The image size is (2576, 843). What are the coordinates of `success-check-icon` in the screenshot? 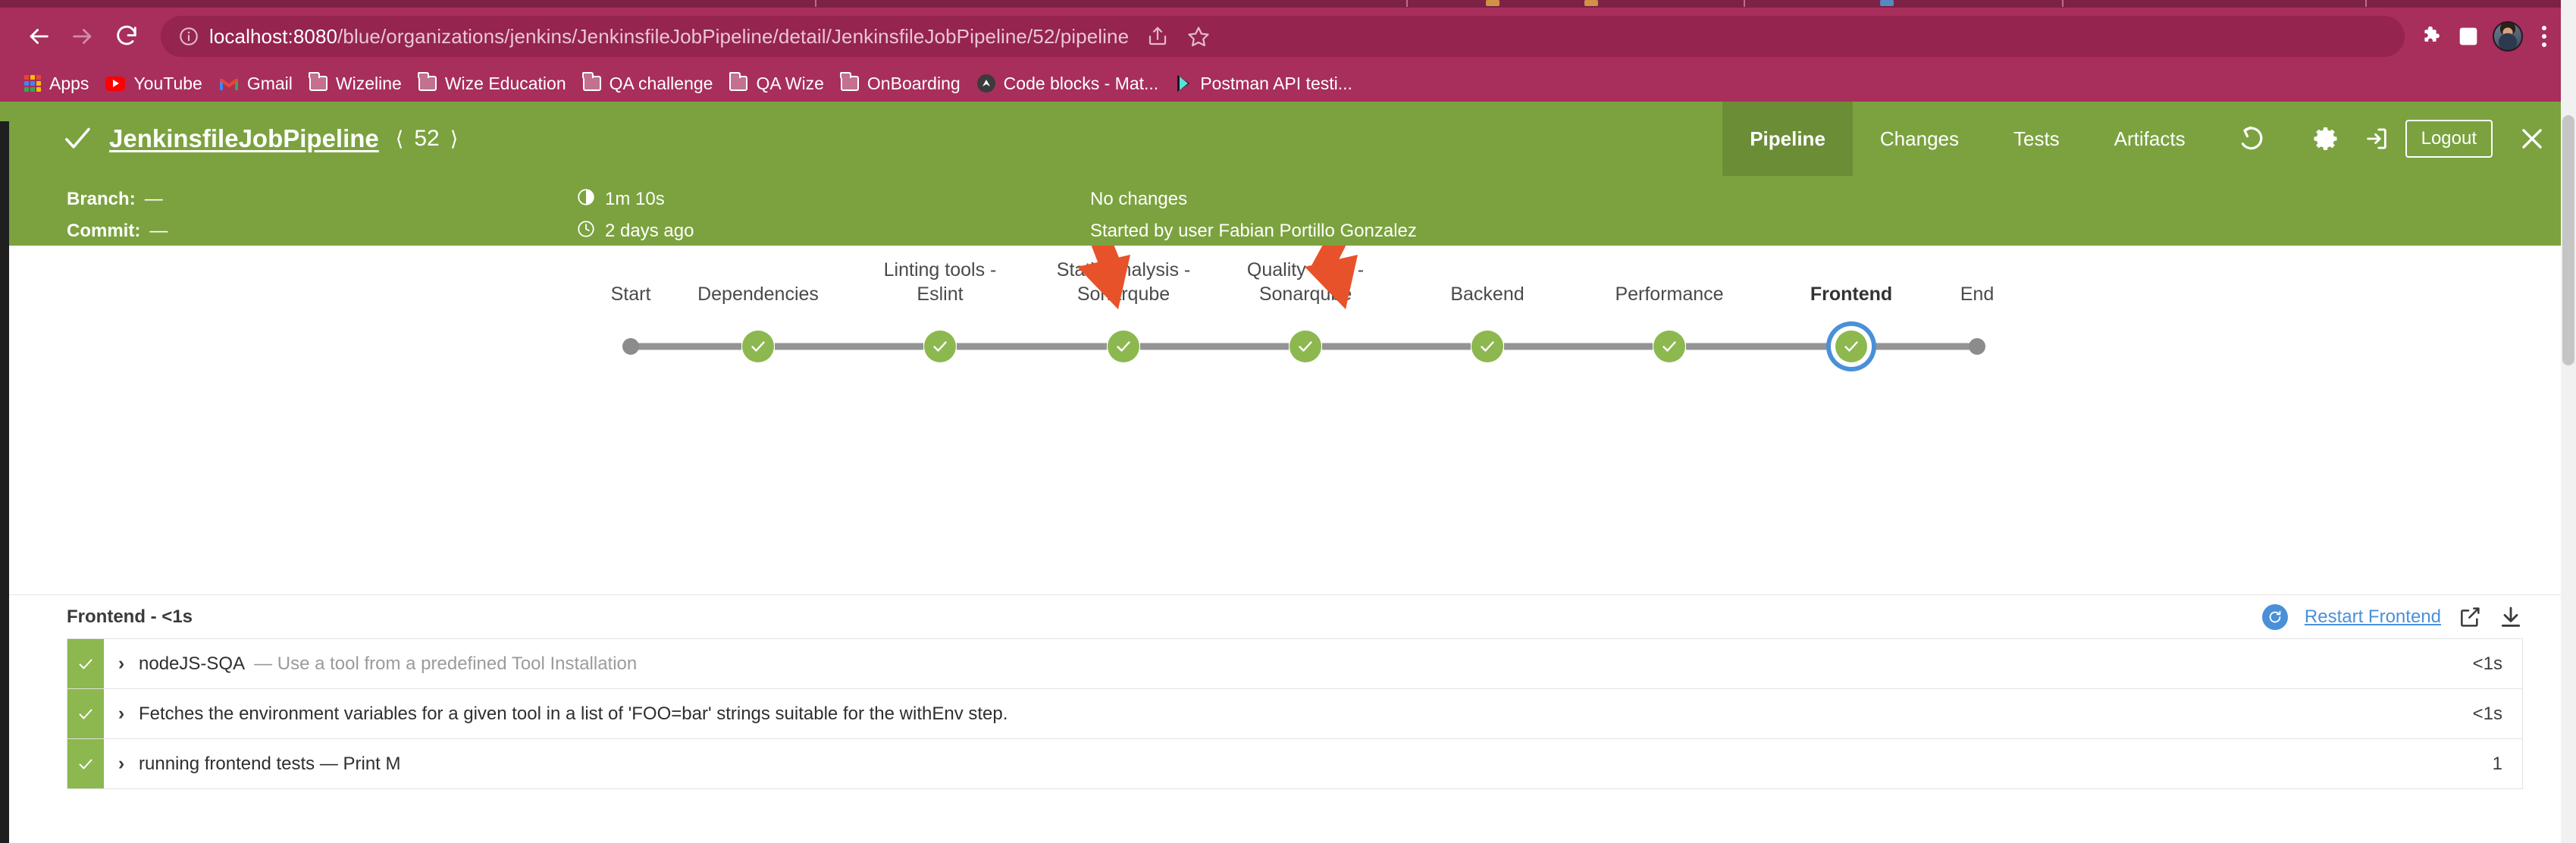 It's located at (1123, 346).